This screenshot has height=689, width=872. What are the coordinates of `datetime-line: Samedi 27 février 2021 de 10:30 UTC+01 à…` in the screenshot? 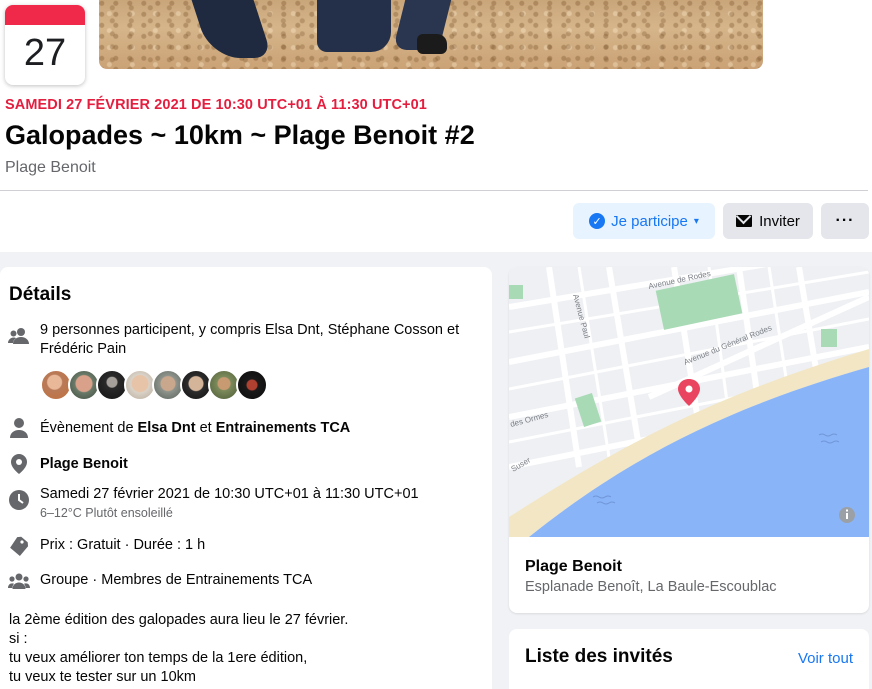 It's located at (229, 494).